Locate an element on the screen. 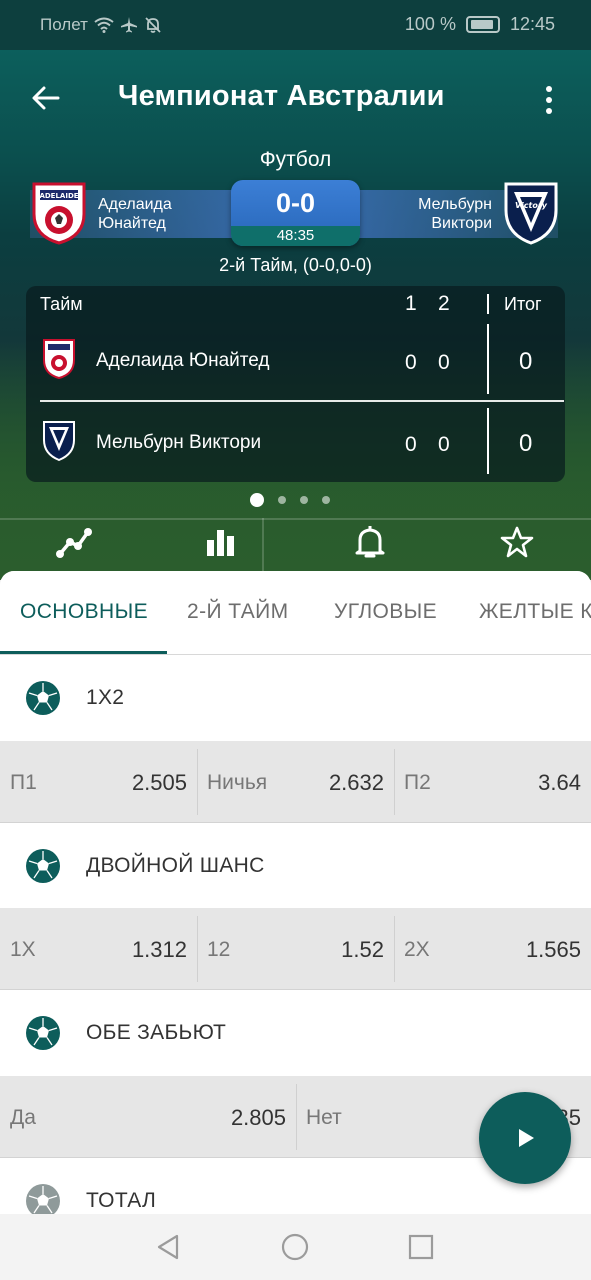 The height and width of the screenshot is (1280, 591). menu-dot is located at coordinates (549, 111).